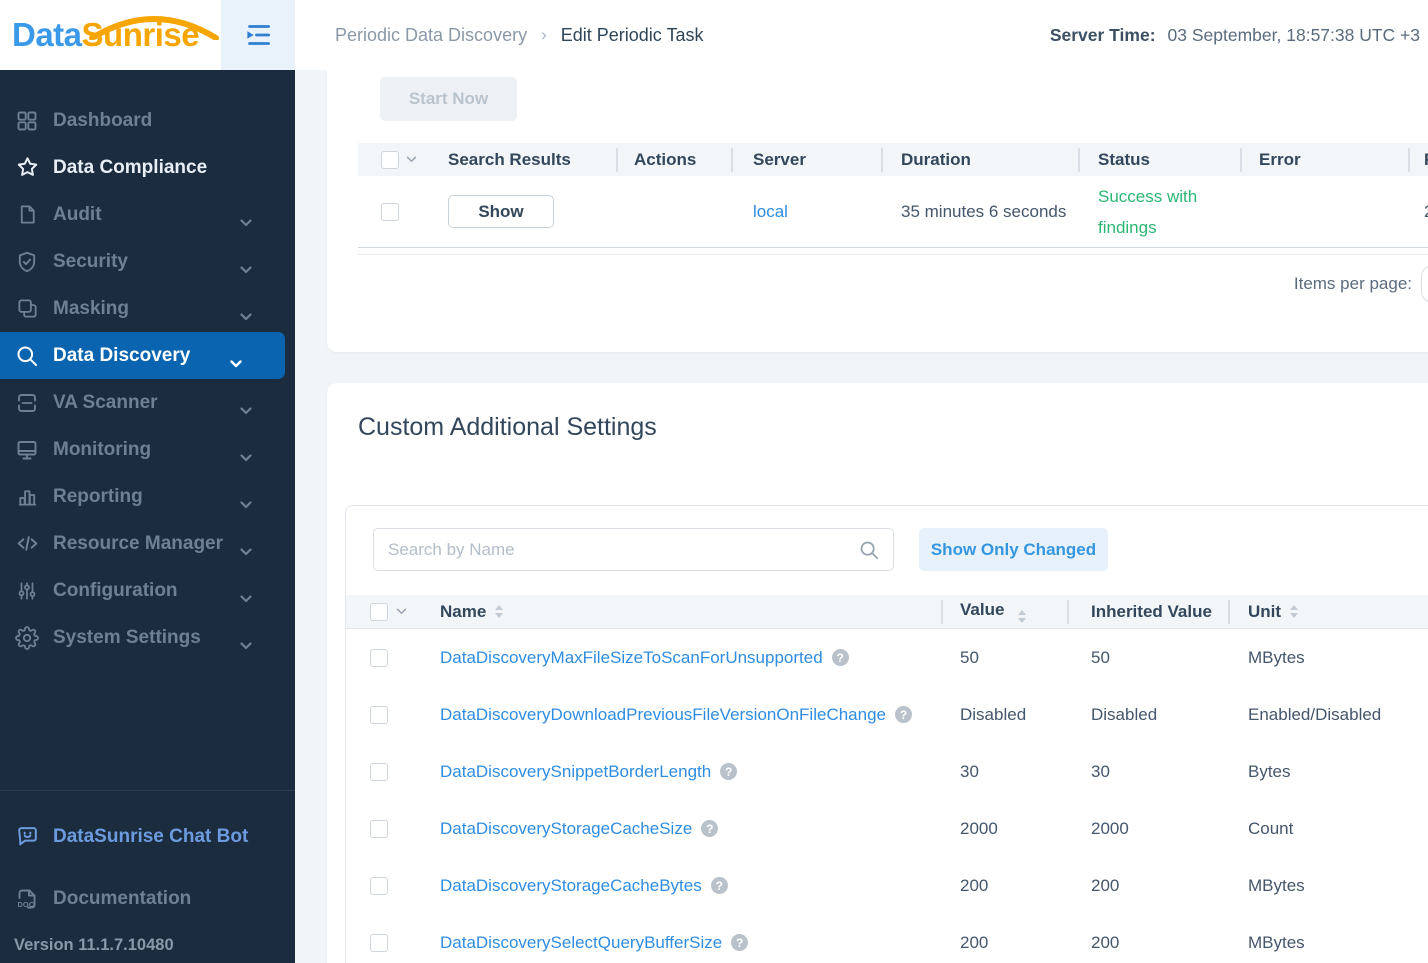 The image size is (1428, 963). Describe the element at coordinates (969, 657) in the screenshot. I see `value-cell: 50` at that location.